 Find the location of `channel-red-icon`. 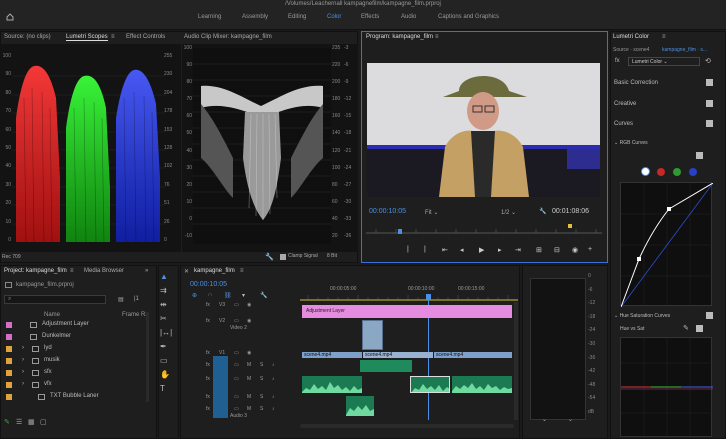

channel-red-icon is located at coordinates (661, 172).